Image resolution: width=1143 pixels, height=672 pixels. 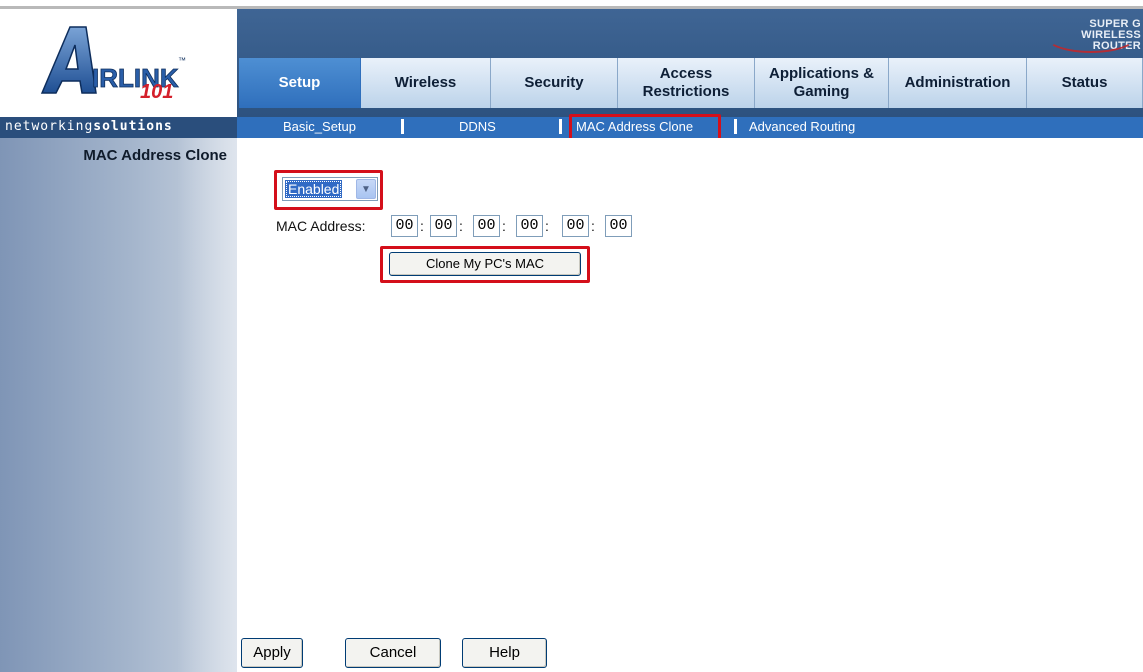 I want to click on mac-octet-4: 00, so click(x=529, y=226).